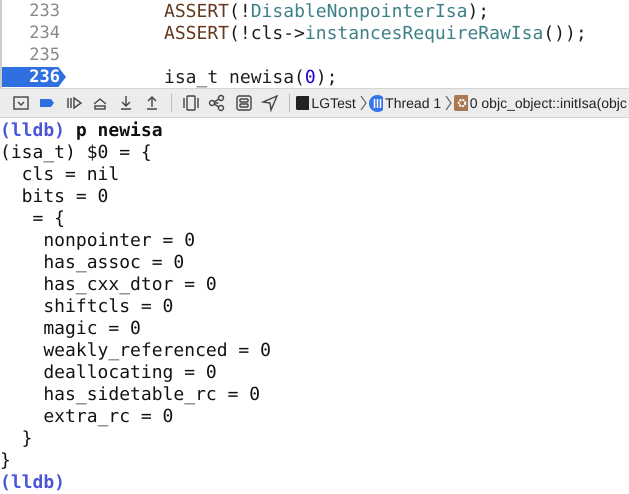 Image resolution: width=629 pixels, height=494 pixels. What do you see at coordinates (376, 103) in the screenshot?
I see `thread-icon` at bounding box center [376, 103].